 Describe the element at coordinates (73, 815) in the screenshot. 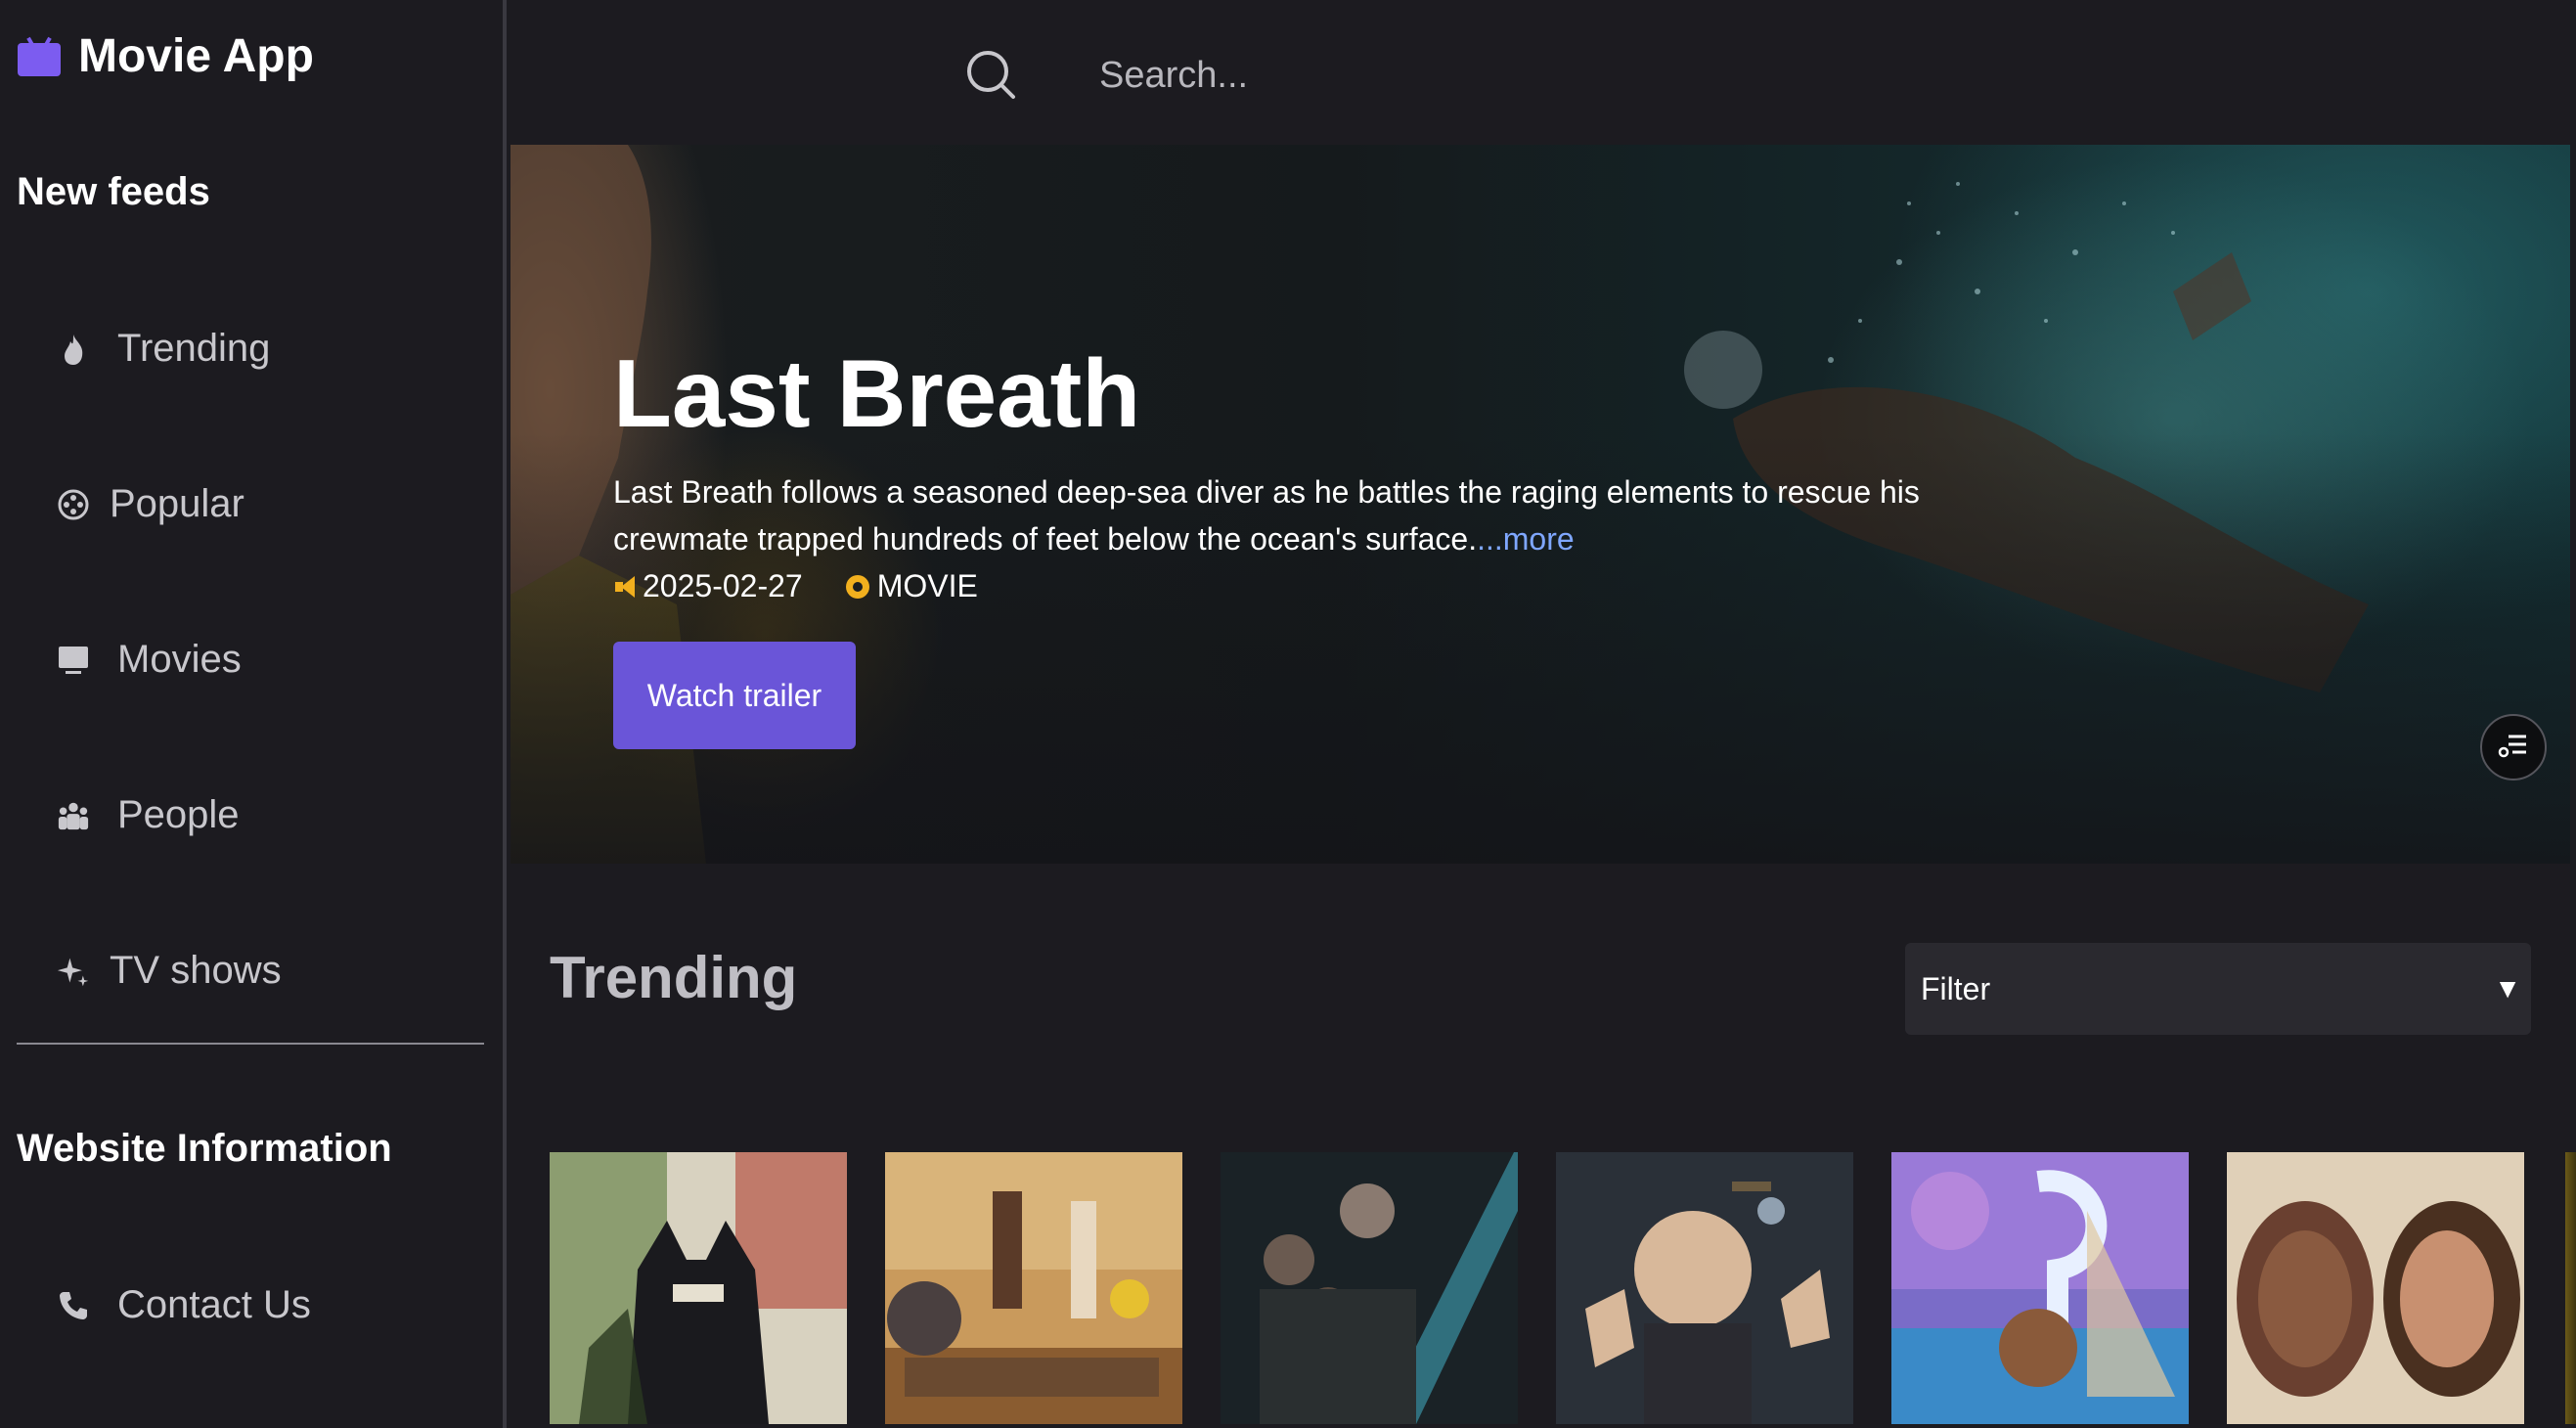

I see `people-icon` at that location.